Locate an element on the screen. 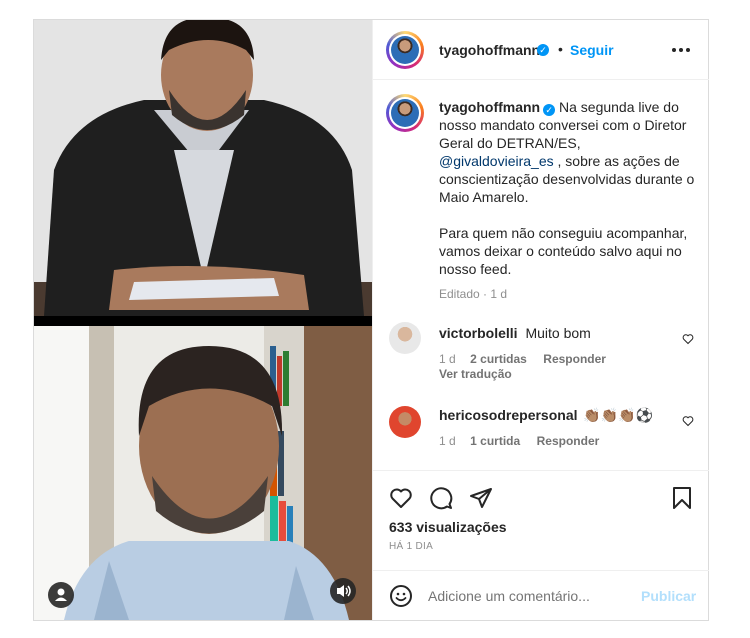  user-tag-icon is located at coordinates (61, 594).